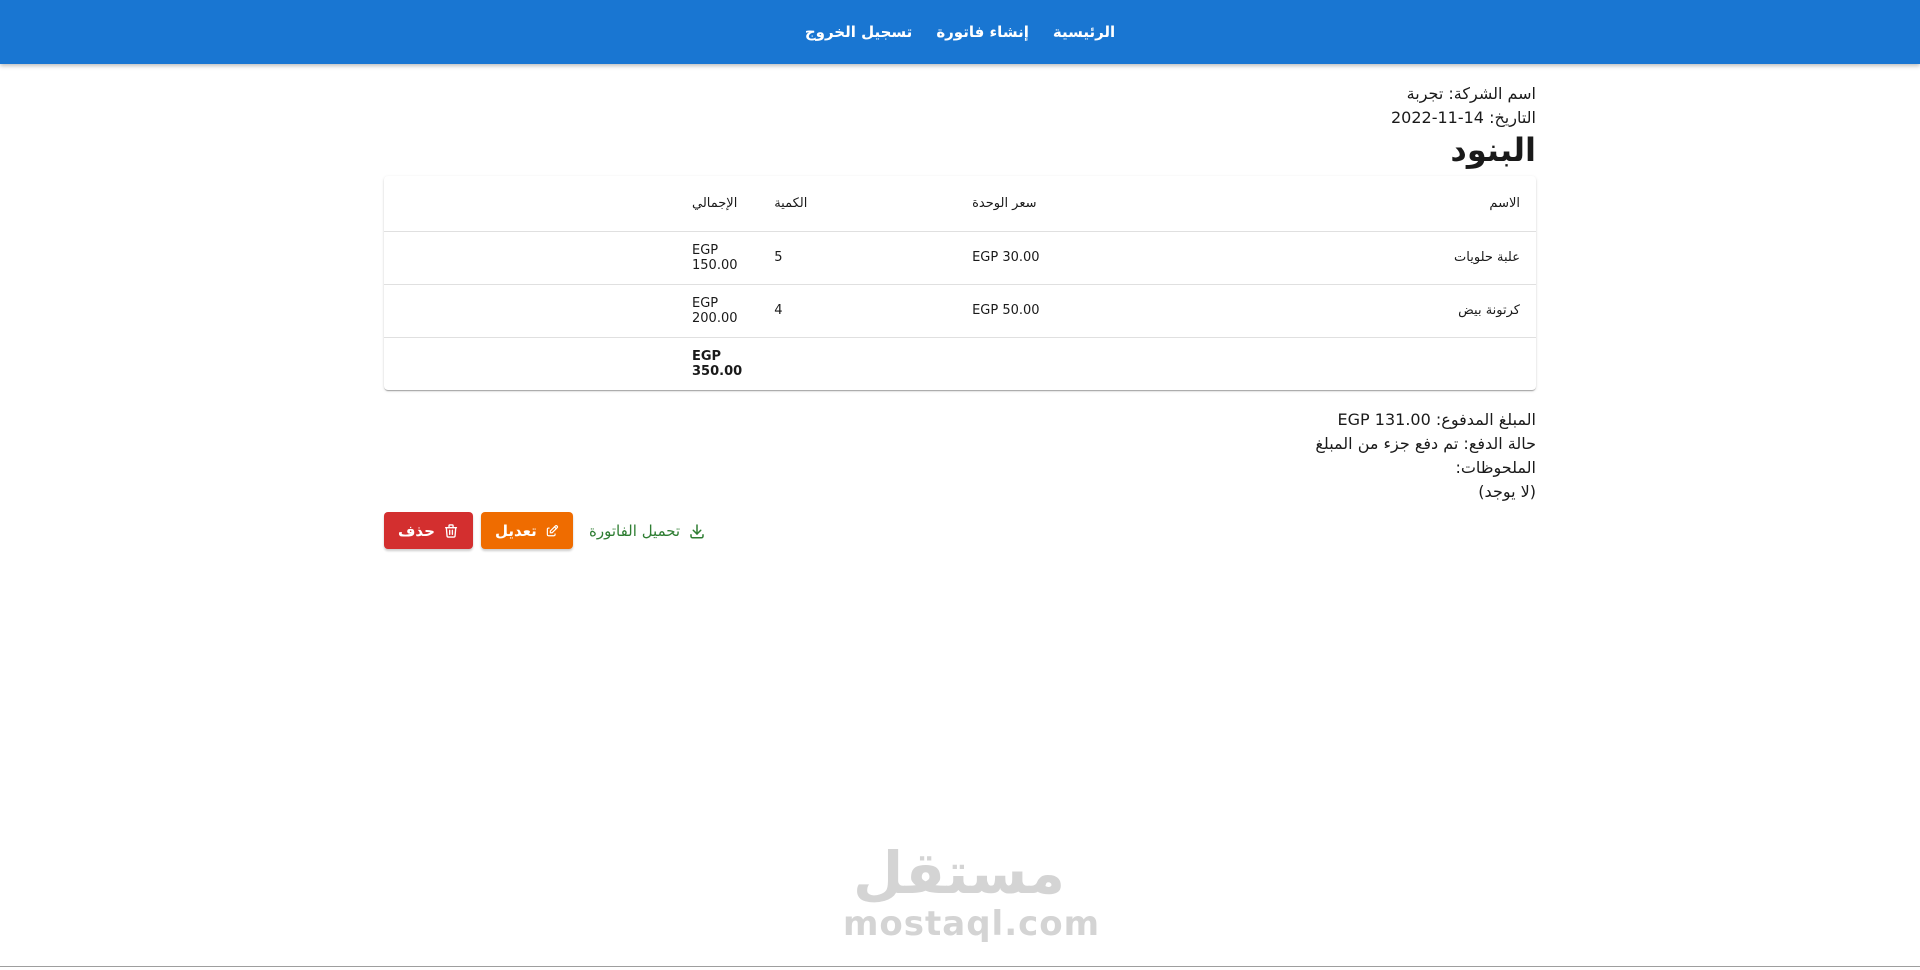  What do you see at coordinates (697, 530) in the screenshot?
I see `download-icon` at bounding box center [697, 530].